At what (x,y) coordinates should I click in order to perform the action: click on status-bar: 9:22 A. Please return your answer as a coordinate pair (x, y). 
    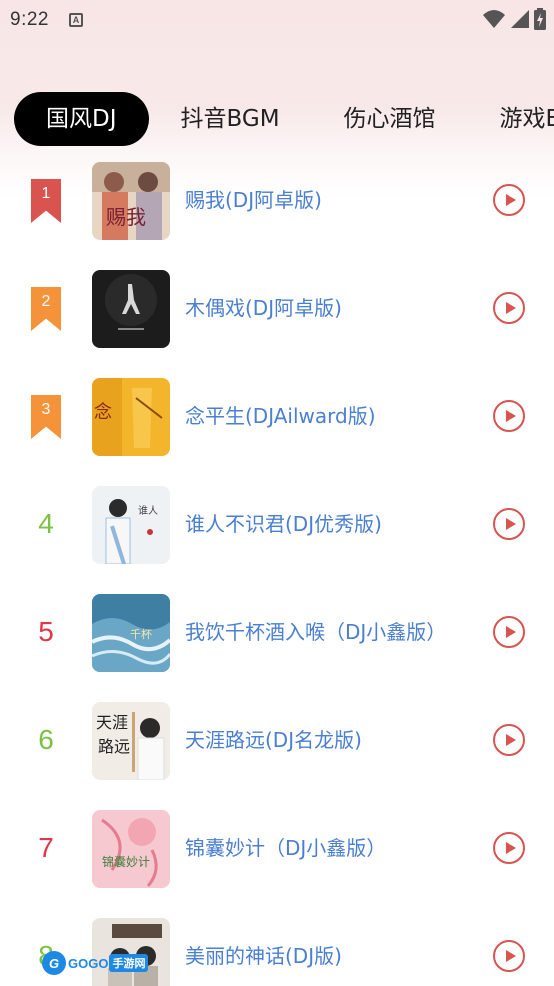
    Looking at the image, I should click on (277, 20).